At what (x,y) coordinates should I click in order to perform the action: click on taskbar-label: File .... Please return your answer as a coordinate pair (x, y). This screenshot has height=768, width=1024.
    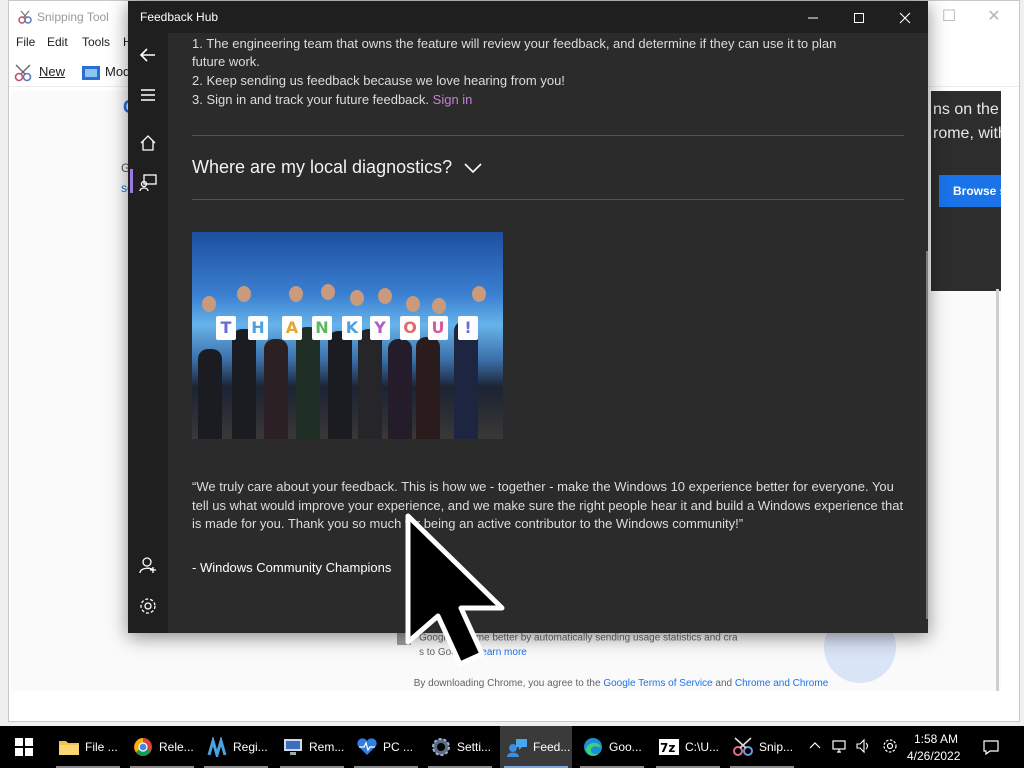
    Looking at the image, I should click on (101, 747).